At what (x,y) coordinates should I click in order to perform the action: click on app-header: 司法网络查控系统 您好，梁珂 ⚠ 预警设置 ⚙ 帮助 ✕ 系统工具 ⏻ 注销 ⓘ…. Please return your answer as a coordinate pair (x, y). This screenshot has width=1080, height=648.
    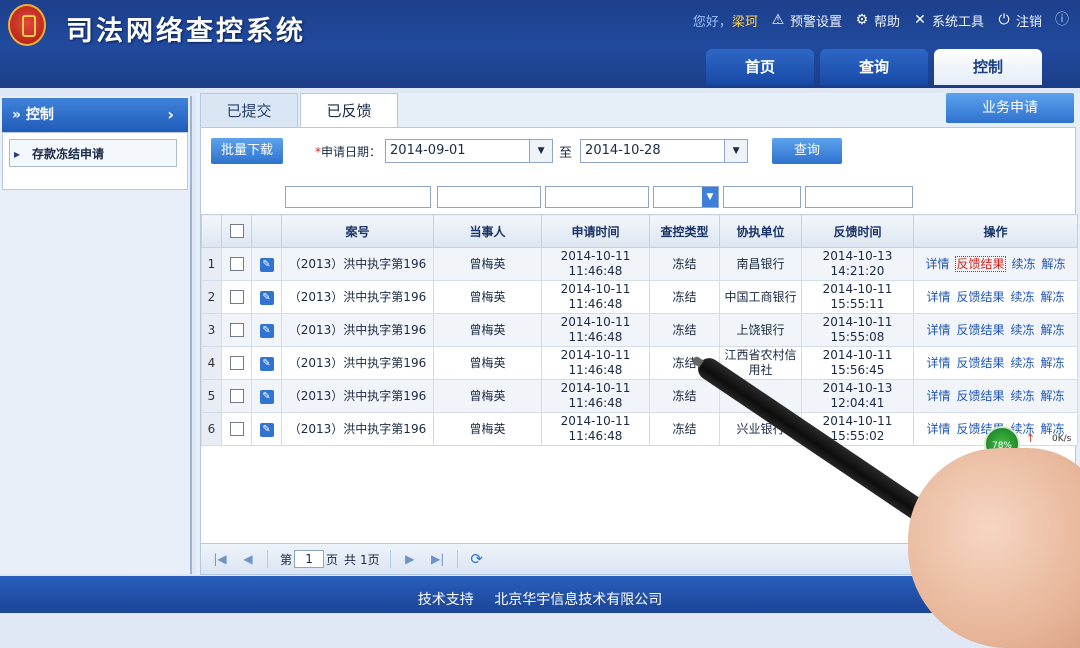
    Looking at the image, I should click on (540, 44).